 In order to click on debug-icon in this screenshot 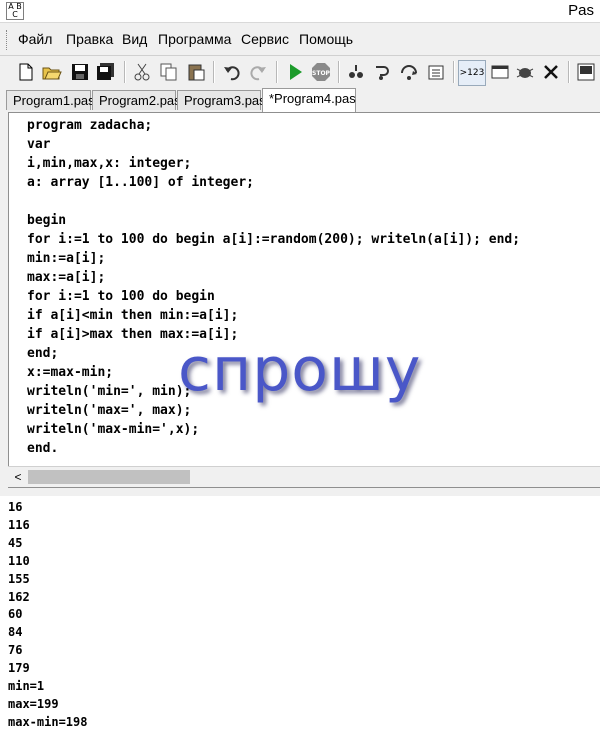, I will do `click(525, 73)`.